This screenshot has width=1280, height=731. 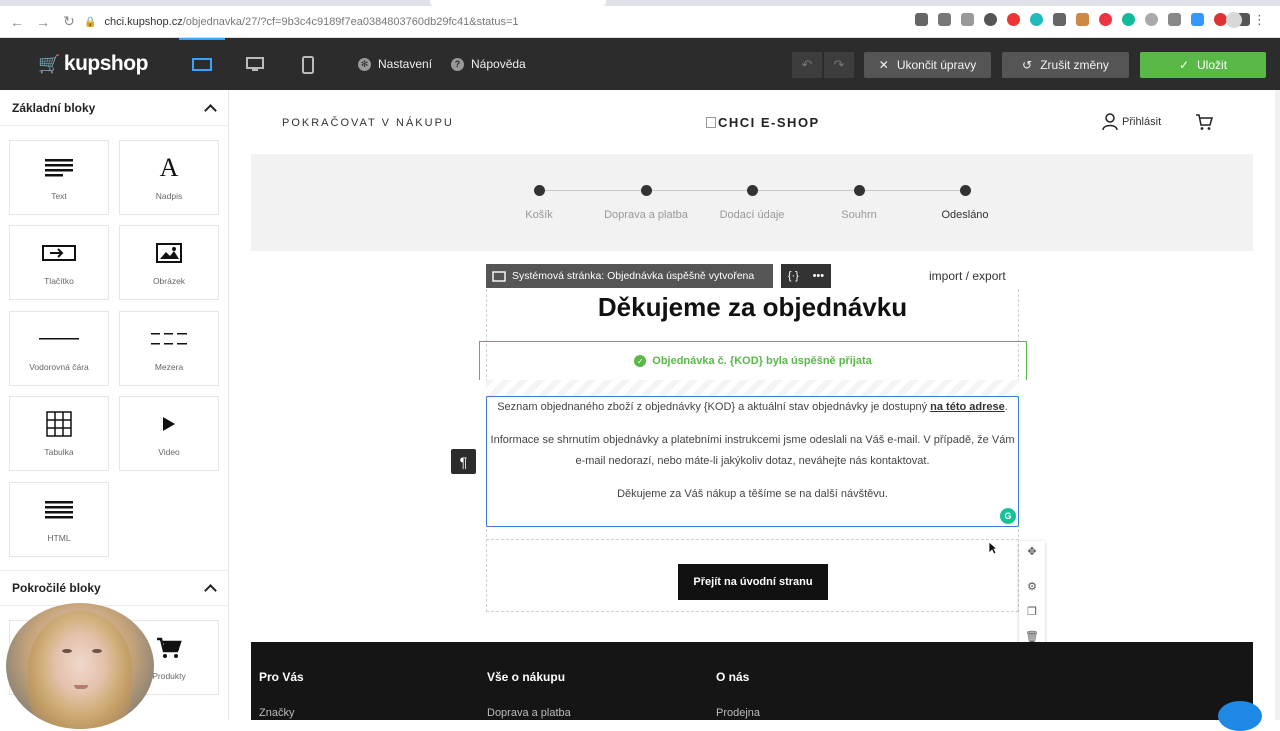 I want to click on more-icon: •••, so click(x=819, y=276).